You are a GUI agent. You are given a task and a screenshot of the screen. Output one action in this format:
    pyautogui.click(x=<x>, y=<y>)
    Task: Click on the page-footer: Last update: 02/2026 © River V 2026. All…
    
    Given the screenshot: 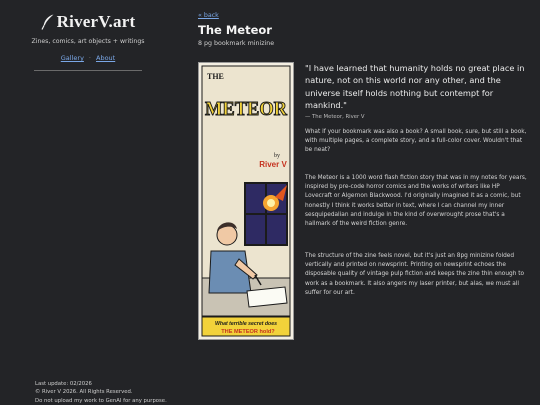 What is the action you would take?
    pyautogui.click(x=101, y=392)
    